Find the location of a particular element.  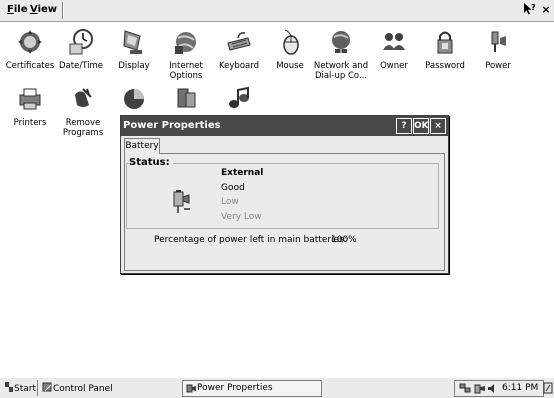

start-icon is located at coordinates (9, 387).